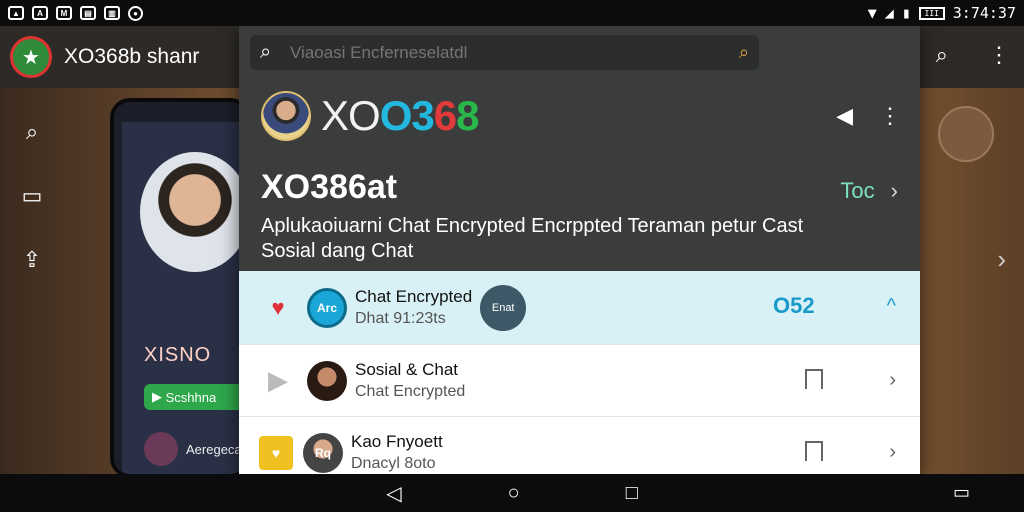  What do you see at coordinates (868, 116) in the screenshot?
I see `header-actions: ◀ ⋮` at bounding box center [868, 116].